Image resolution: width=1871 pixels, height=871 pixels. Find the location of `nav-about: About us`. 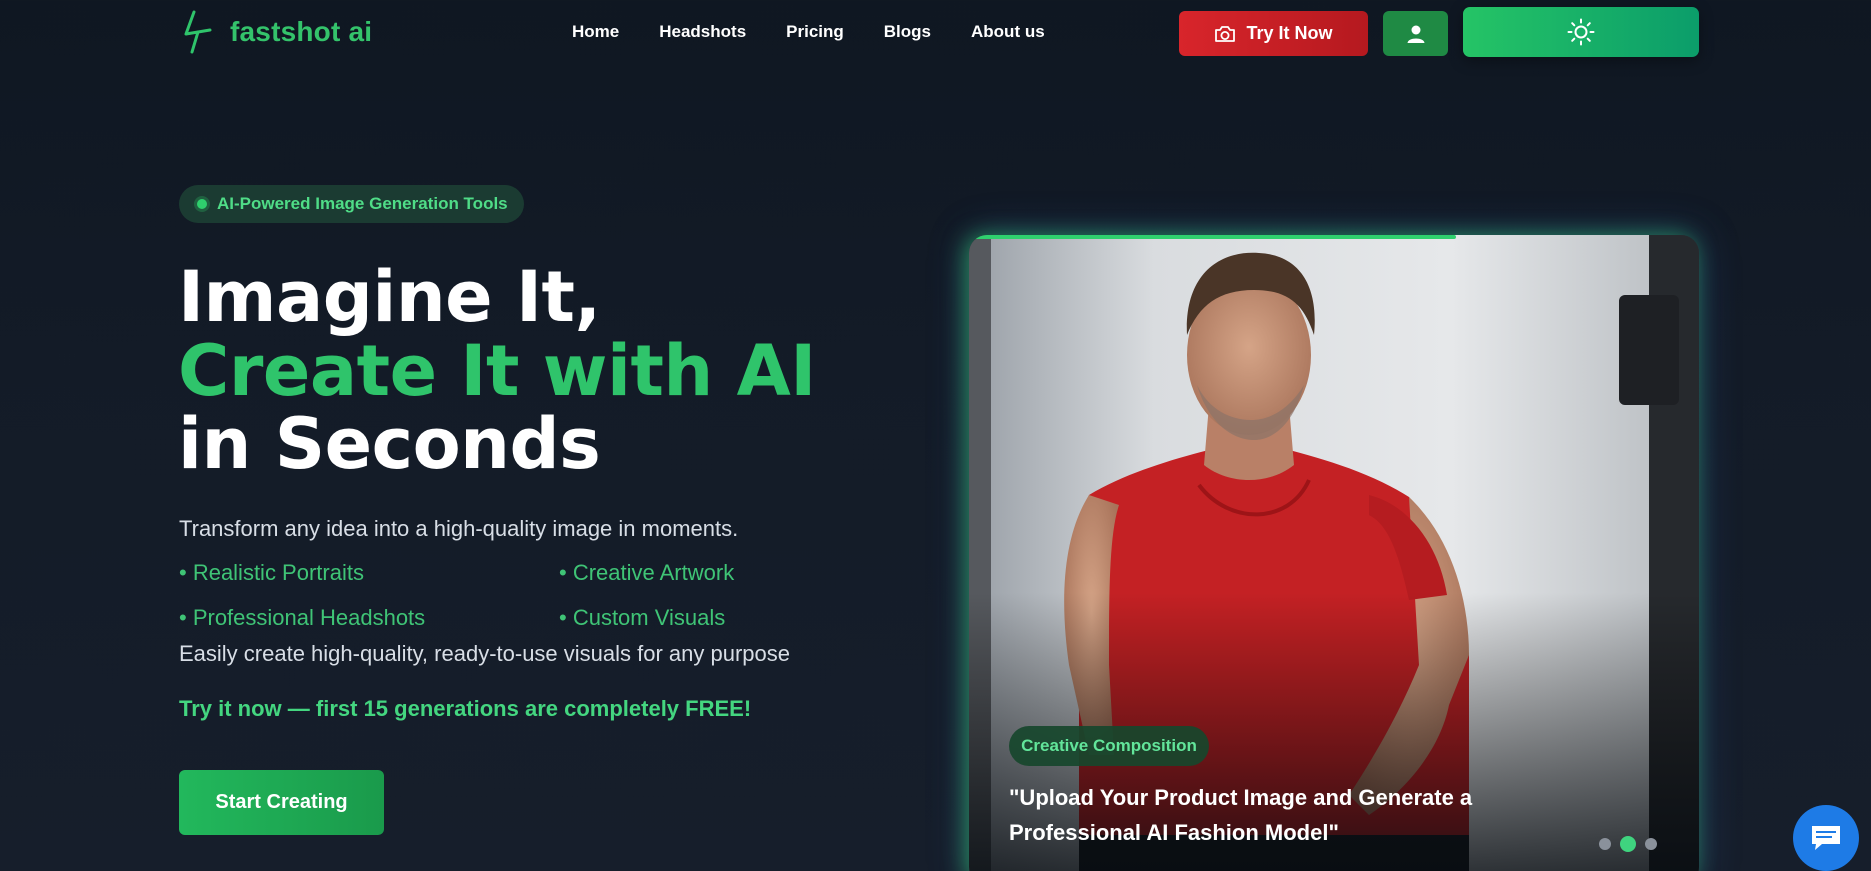

nav-about: About us is located at coordinates (1008, 32).